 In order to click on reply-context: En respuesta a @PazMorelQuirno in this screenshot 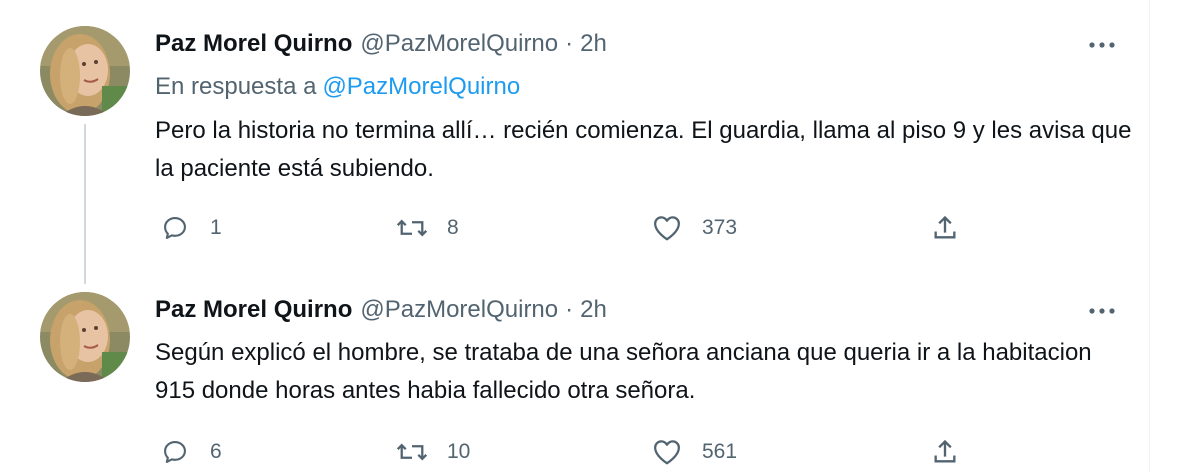, I will do `click(337, 87)`.